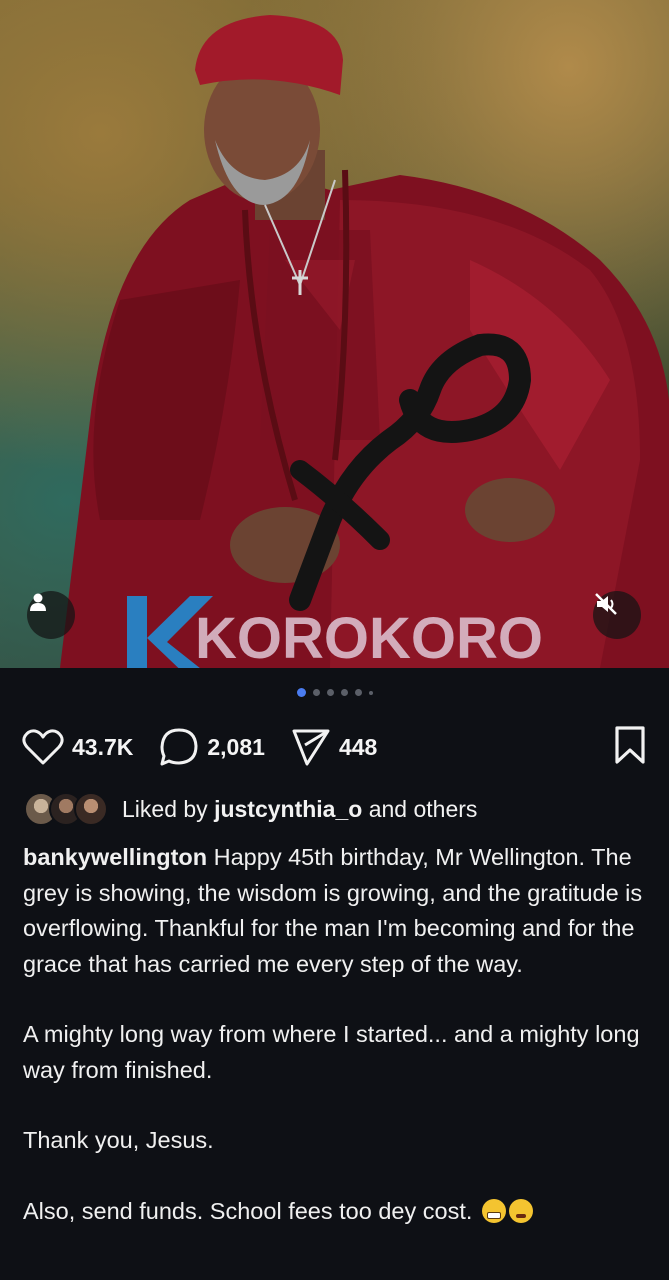 This screenshot has height=1280, width=669. I want to click on carousel-indicator, so click(334, 692).